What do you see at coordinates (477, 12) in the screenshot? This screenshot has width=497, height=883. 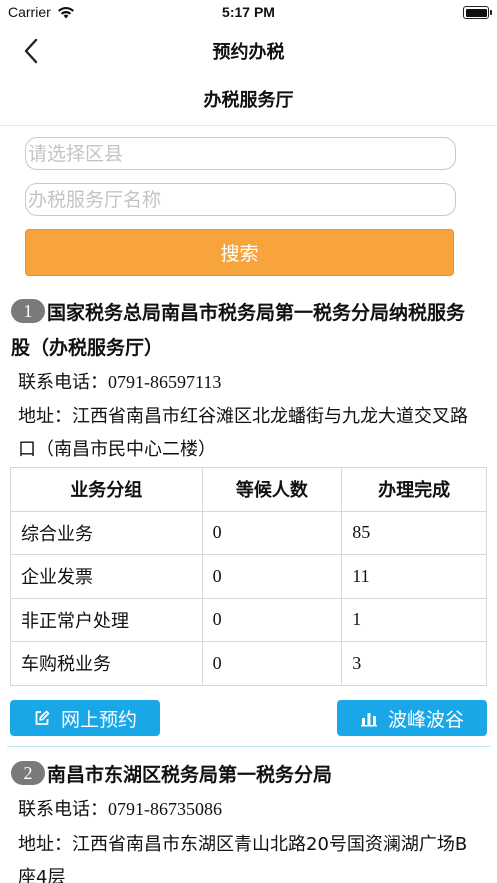 I see `battery-icon` at bounding box center [477, 12].